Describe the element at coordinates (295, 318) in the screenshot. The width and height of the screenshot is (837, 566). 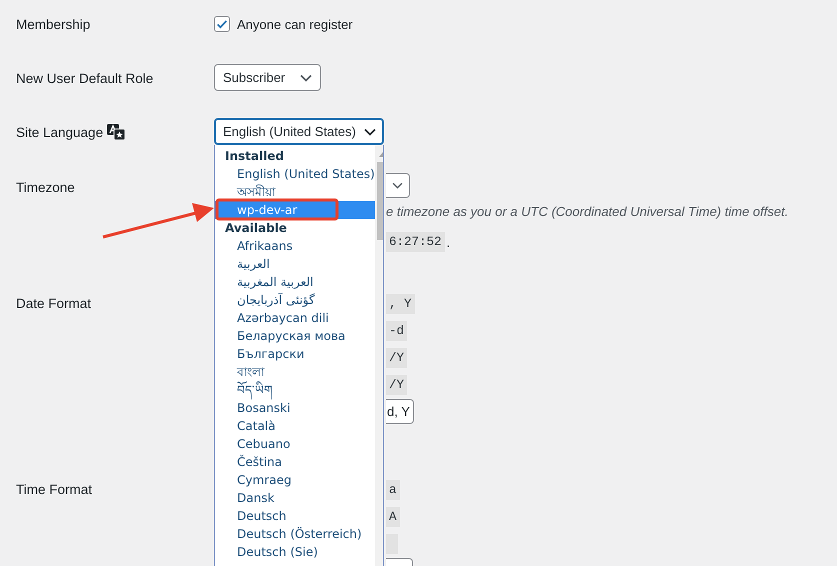
I see `language-option: Azərbaycan dili` at that location.